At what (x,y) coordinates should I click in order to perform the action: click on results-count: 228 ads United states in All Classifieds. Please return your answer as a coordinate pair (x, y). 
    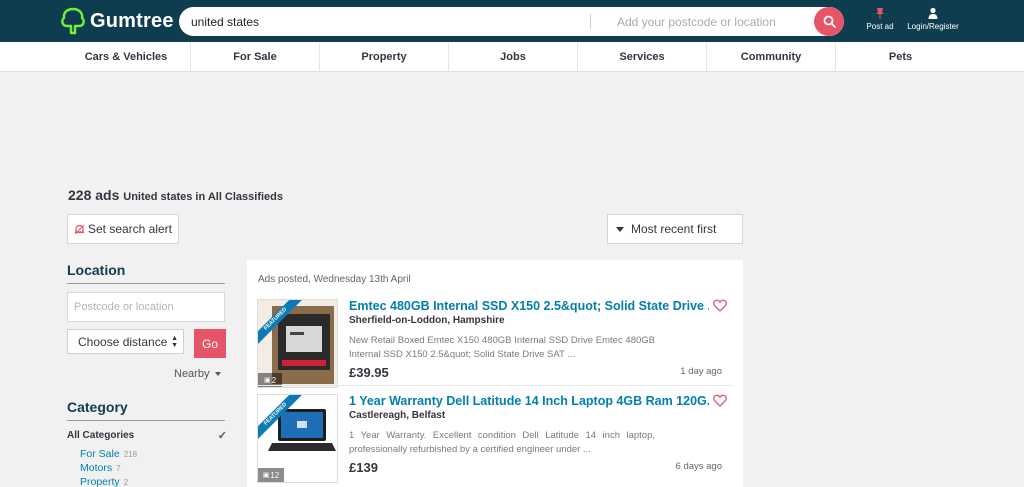
    Looking at the image, I should click on (175, 195).